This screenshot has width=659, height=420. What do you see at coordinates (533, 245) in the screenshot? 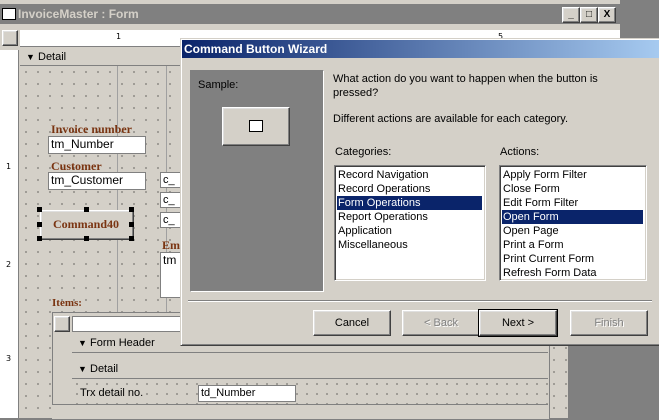
I see `action-item: Print a Form` at bounding box center [533, 245].